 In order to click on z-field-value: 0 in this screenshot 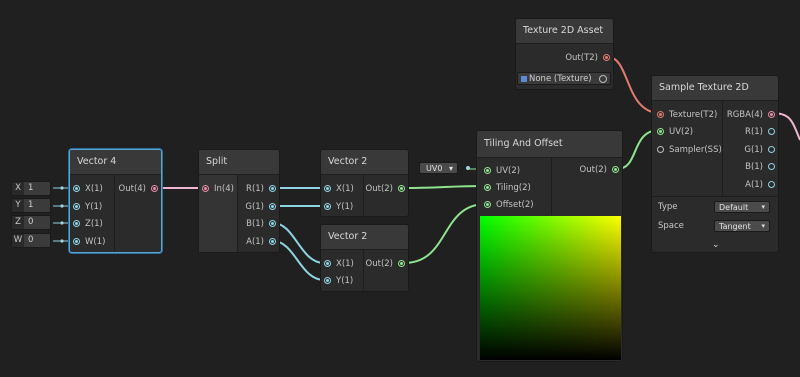, I will do `click(28, 222)`.